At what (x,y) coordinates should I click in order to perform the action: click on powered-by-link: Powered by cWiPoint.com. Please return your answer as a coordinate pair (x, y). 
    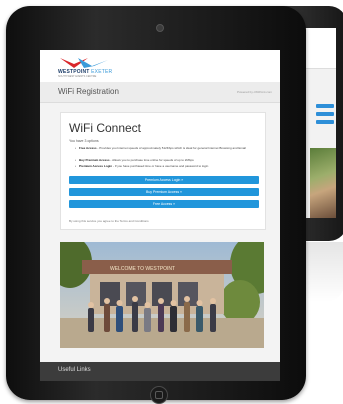
    Looking at the image, I should click on (254, 92).